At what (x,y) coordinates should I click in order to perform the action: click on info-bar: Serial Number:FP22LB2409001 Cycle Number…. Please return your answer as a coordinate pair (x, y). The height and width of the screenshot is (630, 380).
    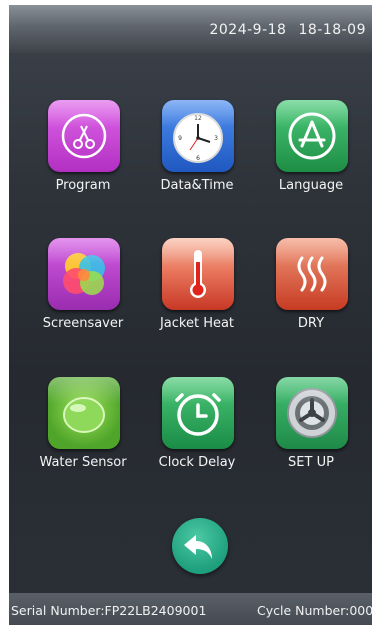
    Looking at the image, I should click on (190, 609).